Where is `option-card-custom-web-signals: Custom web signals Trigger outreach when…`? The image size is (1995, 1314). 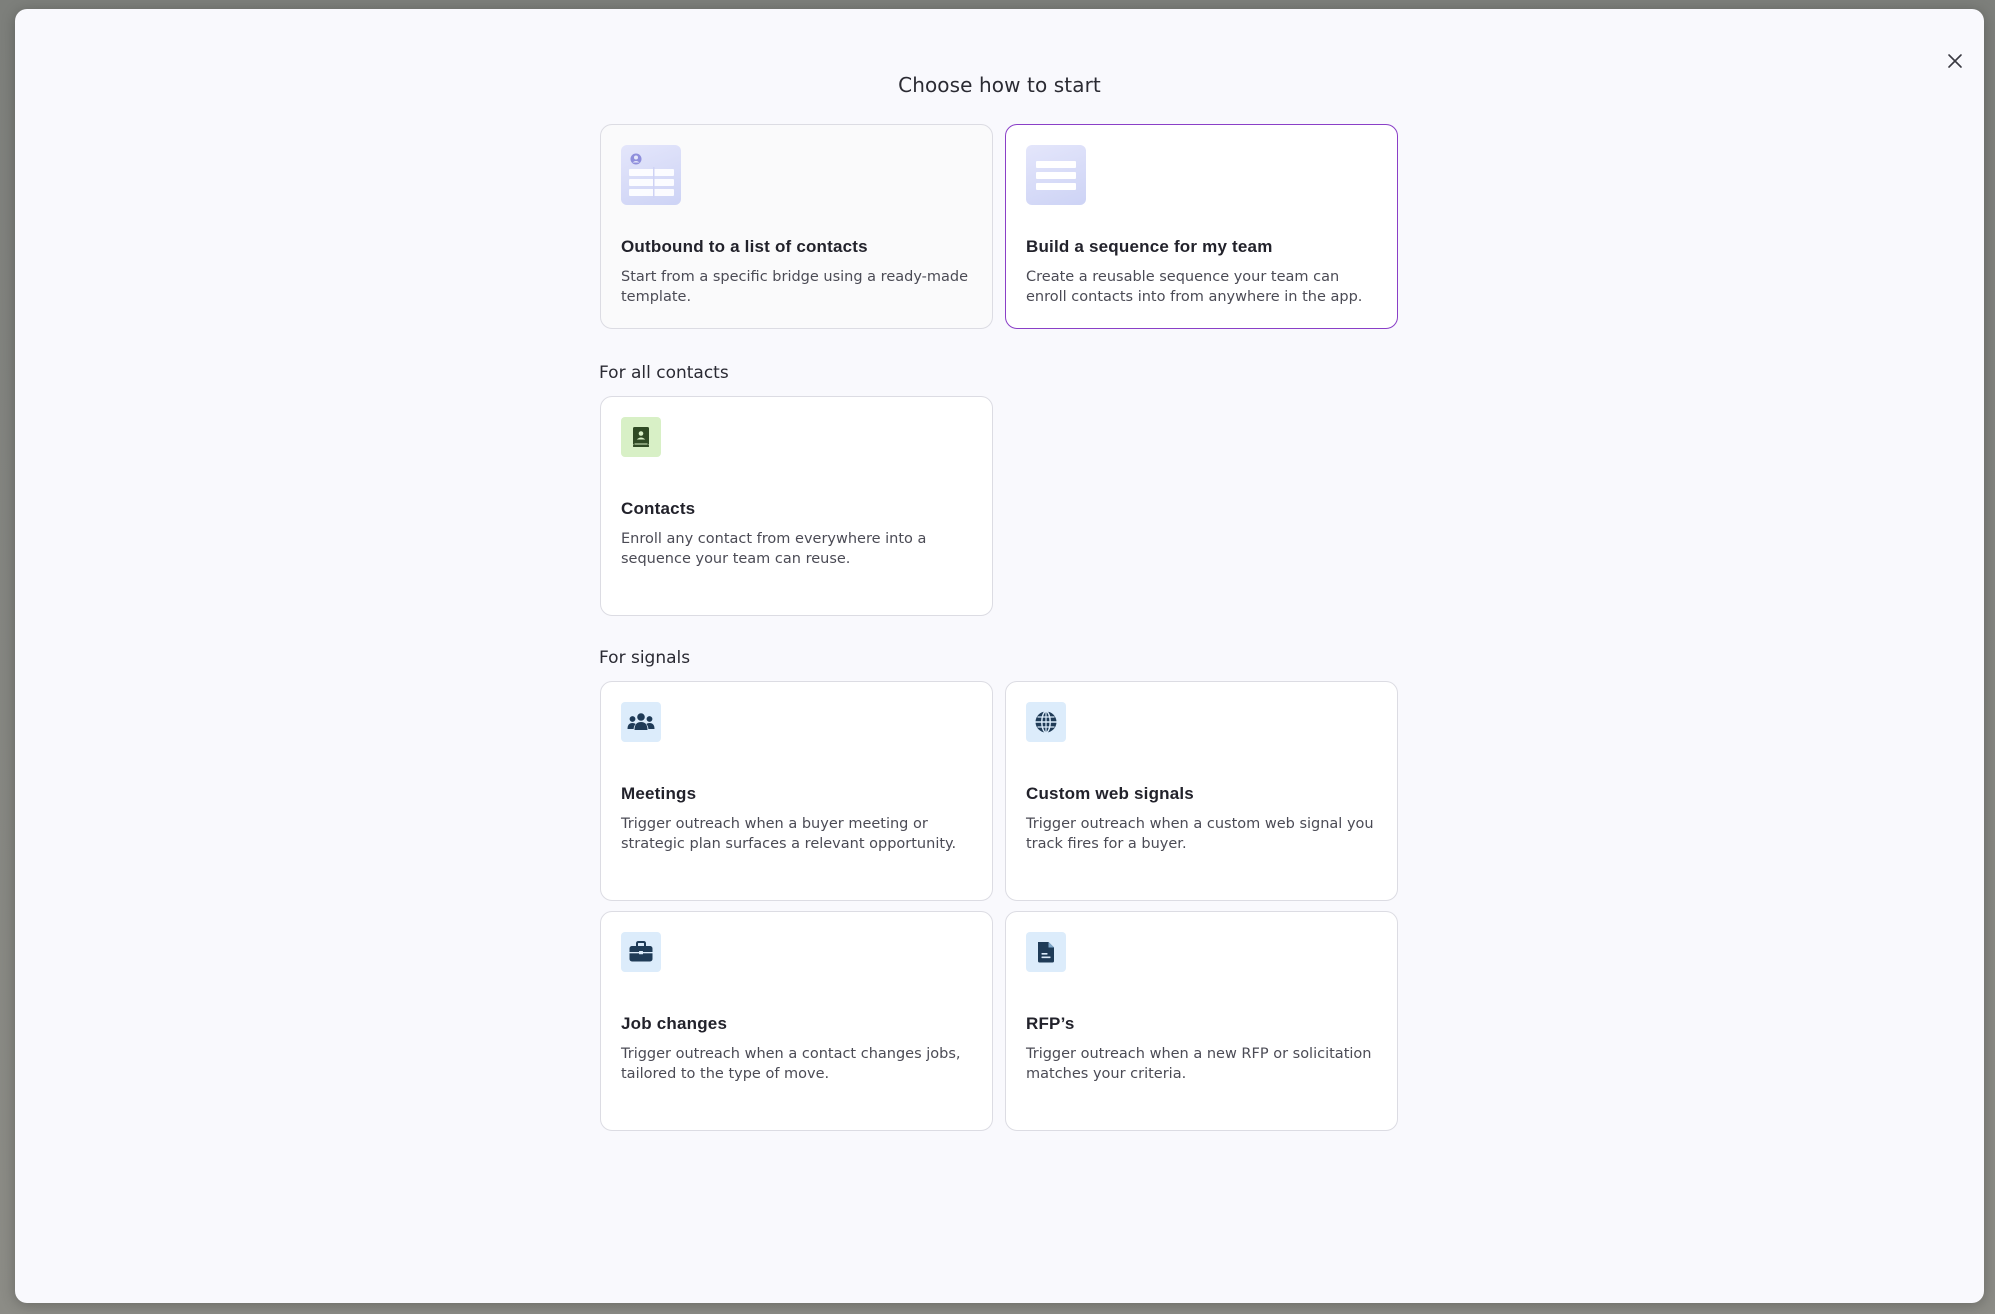
option-card-custom-web-signals: Custom web signals Trigger outreach when… is located at coordinates (1201, 791).